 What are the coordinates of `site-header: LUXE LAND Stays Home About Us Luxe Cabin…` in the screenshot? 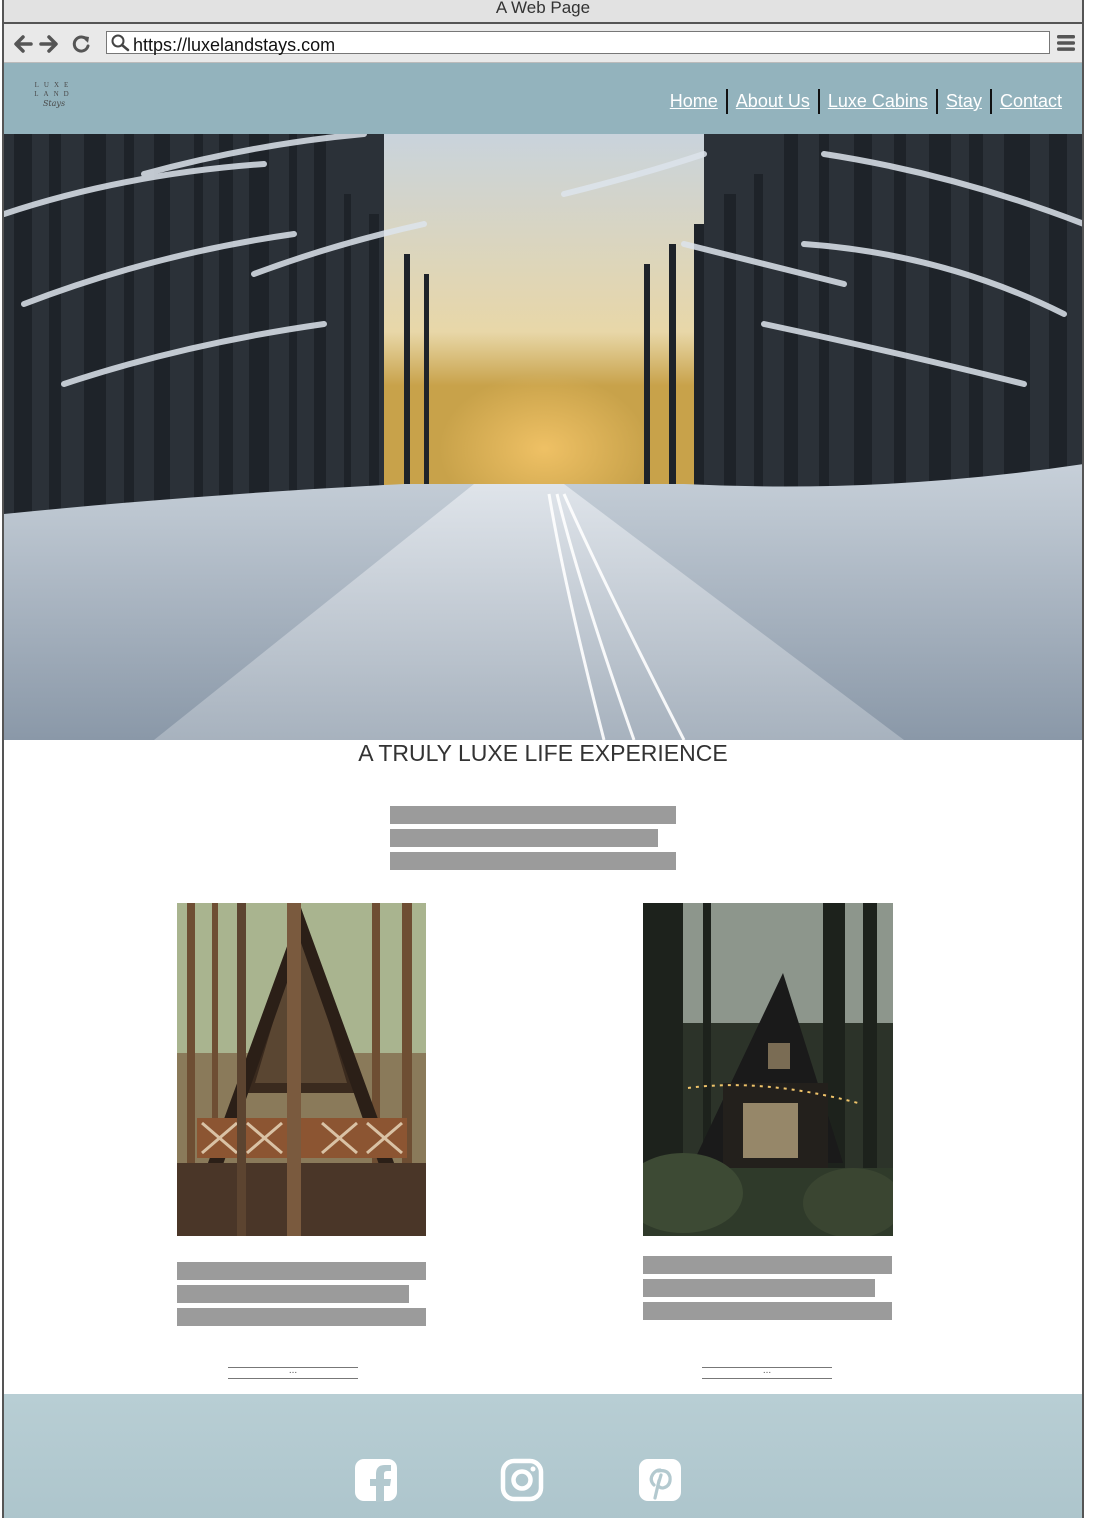 It's located at (543, 98).